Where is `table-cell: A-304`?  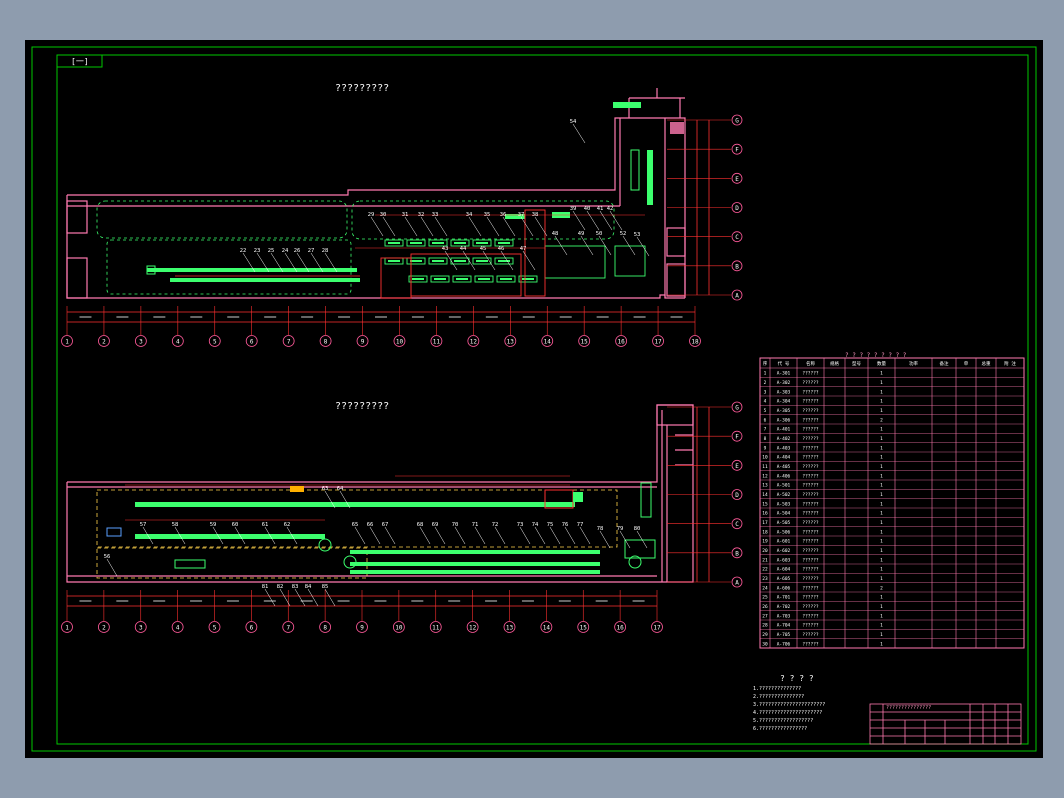 table-cell: A-304 is located at coordinates (784, 402).